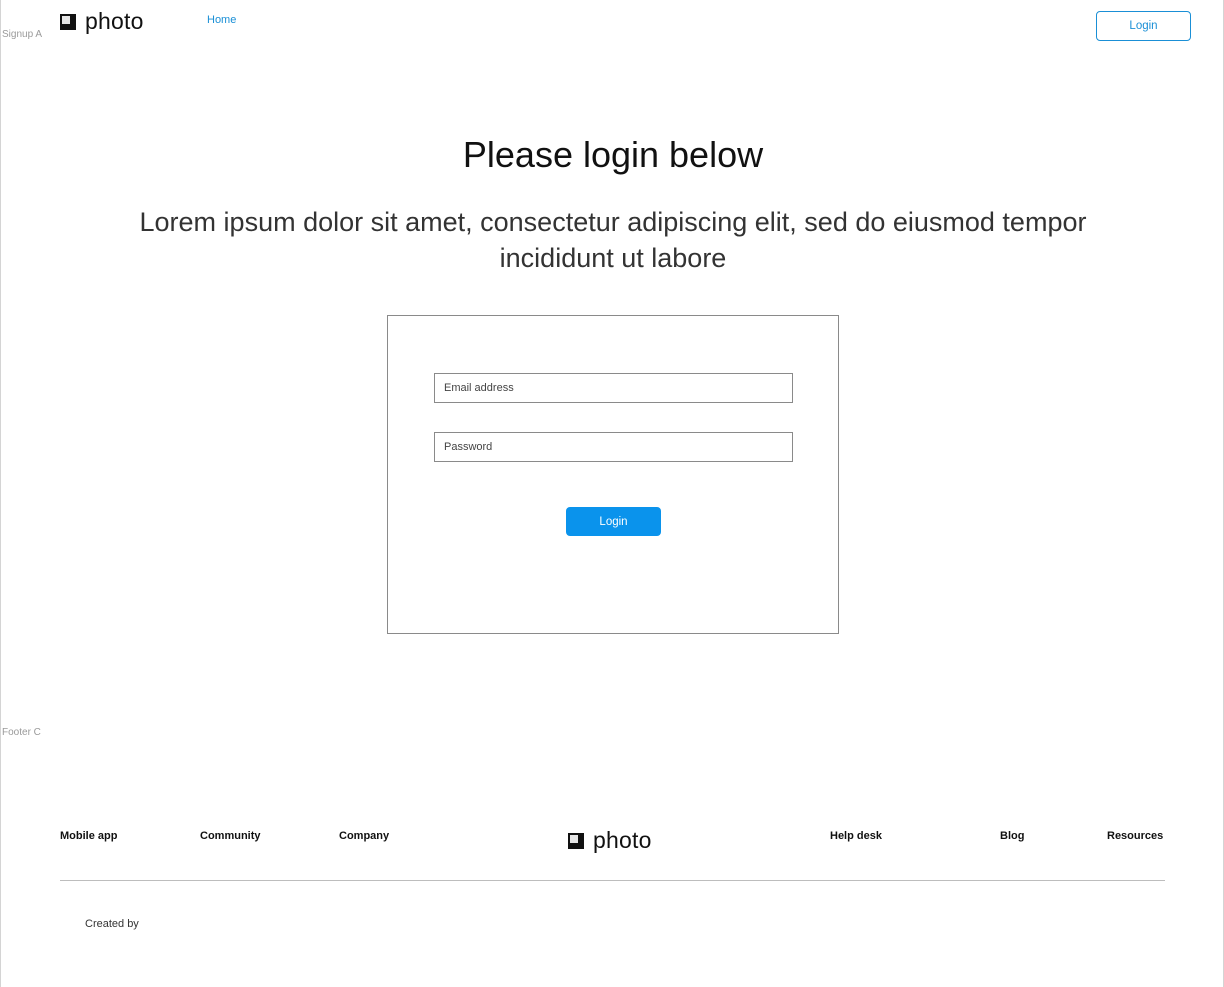  What do you see at coordinates (21, 732) in the screenshot?
I see `frame-label-footer: Footer C` at bounding box center [21, 732].